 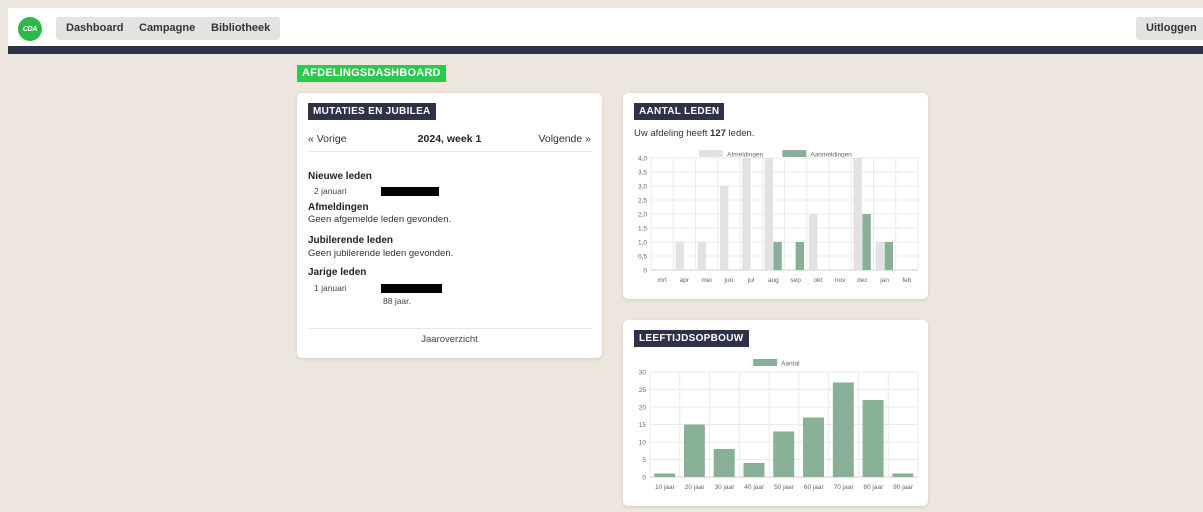 What do you see at coordinates (691, 338) in the screenshot?
I see `leeftijd-card-title: LEEFTIJDSOPBOUW` at bounding box center [691, 338].